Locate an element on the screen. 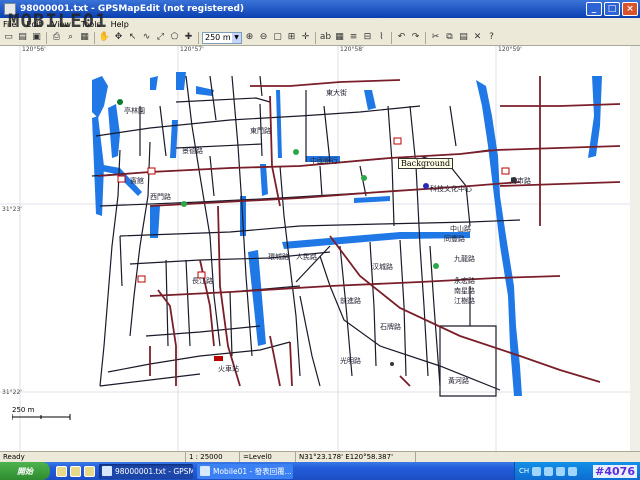 The image size is (640, 480). map-label: 永宏路 is located at coordinates (464, 281).